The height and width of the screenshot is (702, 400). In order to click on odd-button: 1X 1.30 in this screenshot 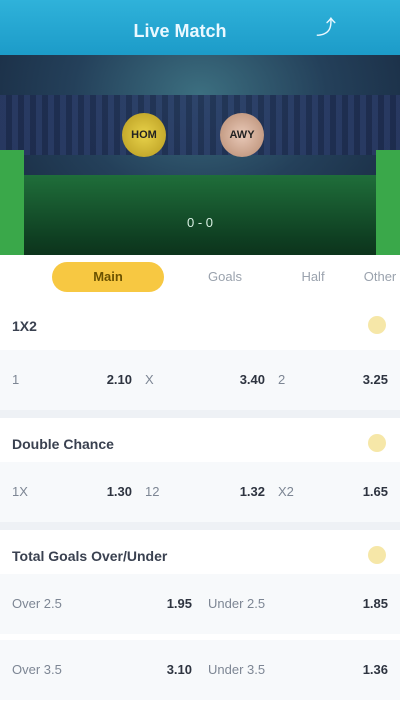, I will do `click(72, 492)`.